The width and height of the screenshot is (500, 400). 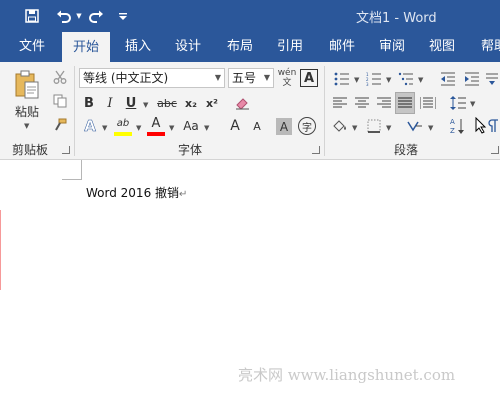 I want to click on tab-home: 开始, so click(x=86, y=47).